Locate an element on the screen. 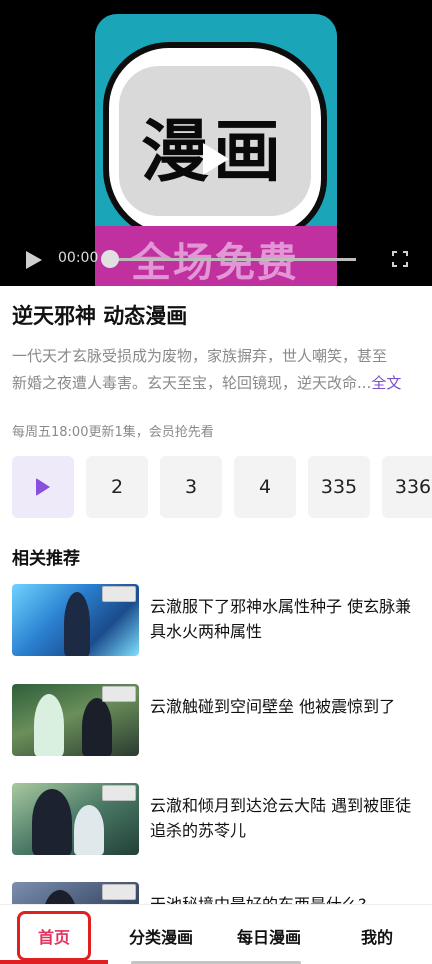 This screenshot has width=432, height=964. video-controls: 00:00 is located at coordinates (216, 260).